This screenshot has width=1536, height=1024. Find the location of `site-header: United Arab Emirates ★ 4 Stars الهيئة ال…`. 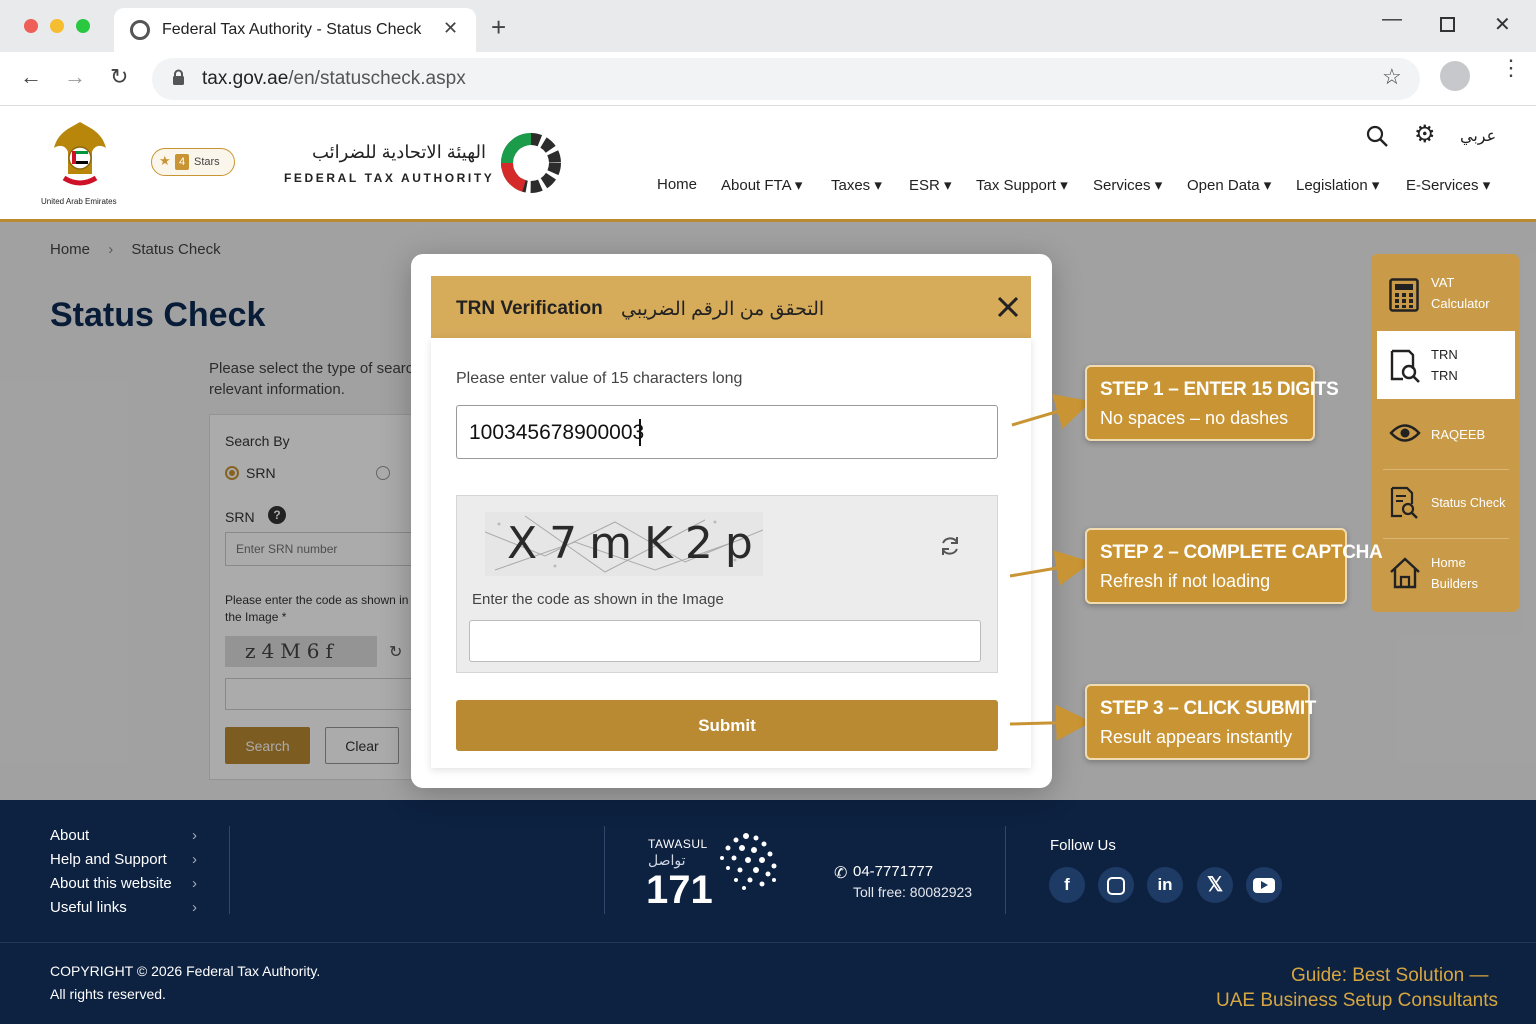

site-header: United Arab Emirates ★ 4 Stars الهيئة ال… is located at coordinates (768, 164).